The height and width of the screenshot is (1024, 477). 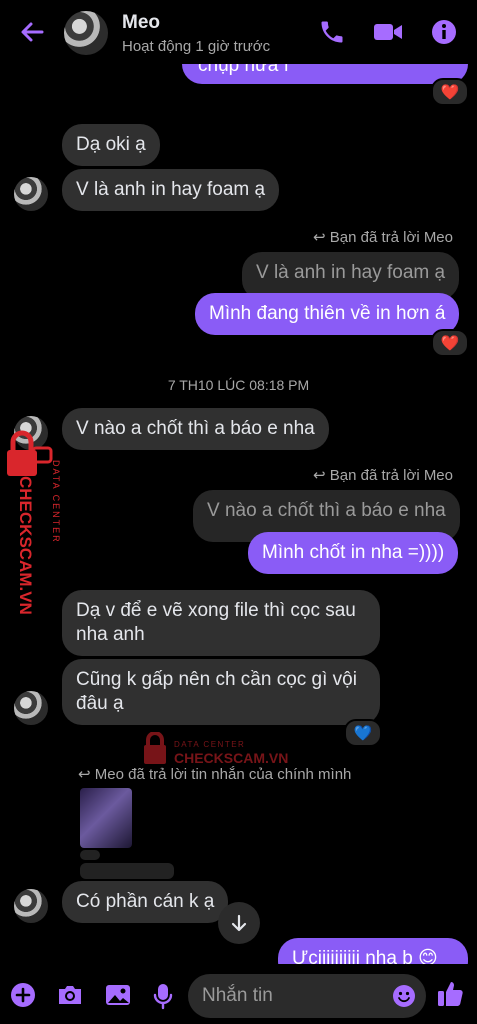 What do you see at coordinates (326, 510) in the screenshot?
I see `quoted-text: V nào a chốt thì a báo e nha` at bounding box center [326, 510].